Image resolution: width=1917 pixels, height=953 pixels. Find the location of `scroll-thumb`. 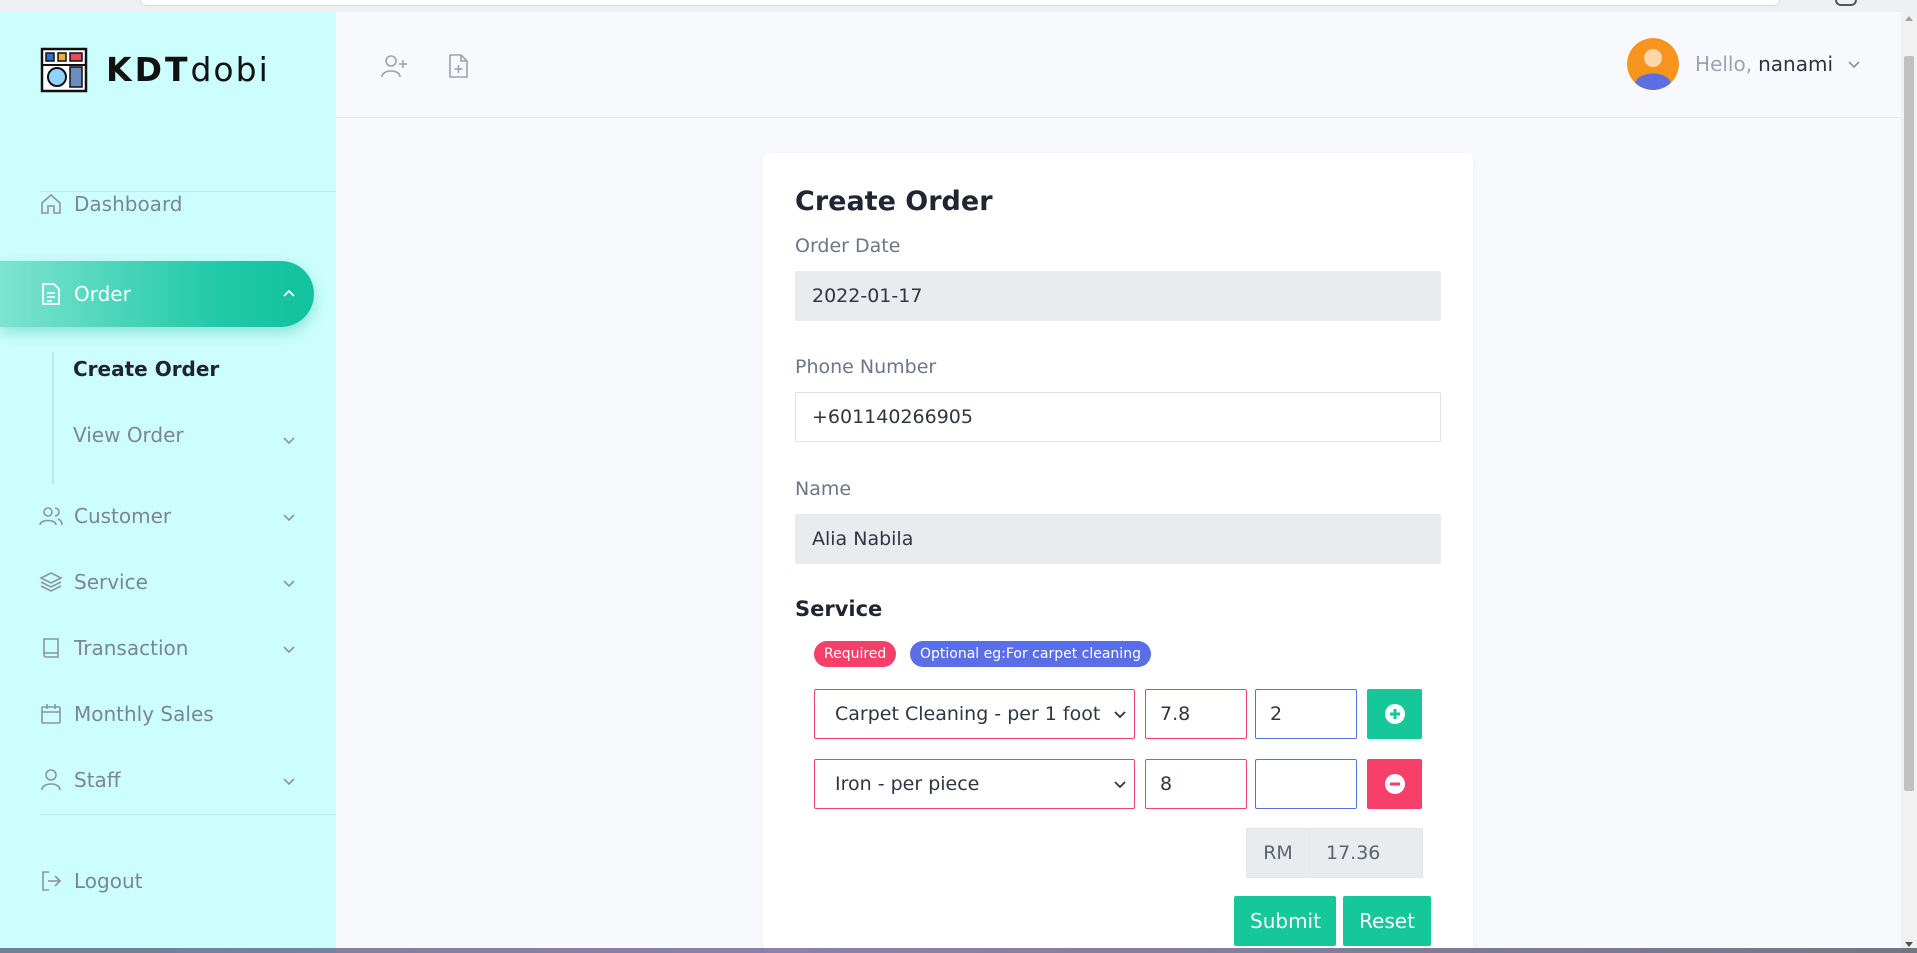

scroll-thumb is located at coordinates (1909, 423).